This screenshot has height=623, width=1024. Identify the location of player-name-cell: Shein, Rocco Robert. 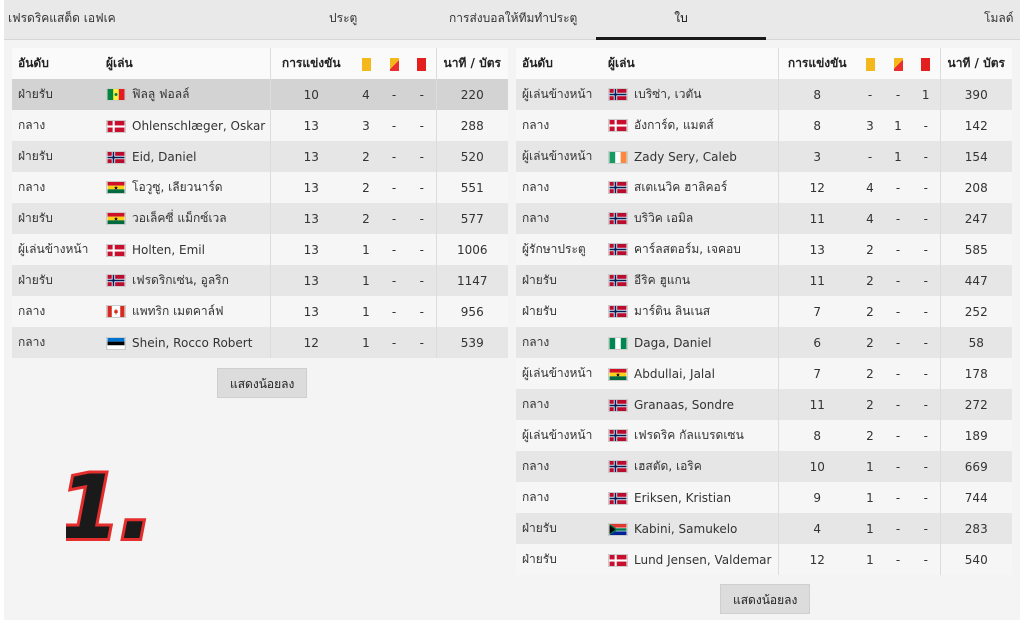
(185, 342).